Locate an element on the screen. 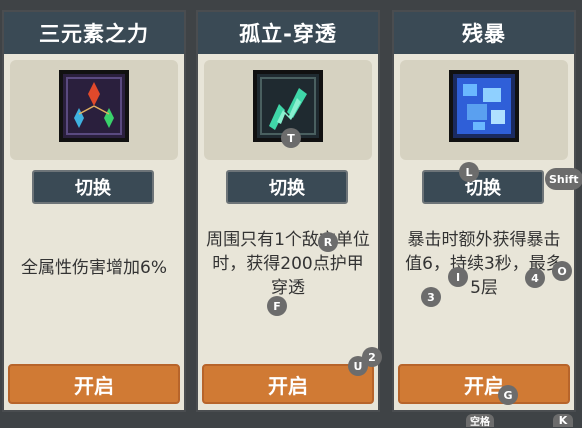  key-hint-k: K is located at coordinates (563, 420).